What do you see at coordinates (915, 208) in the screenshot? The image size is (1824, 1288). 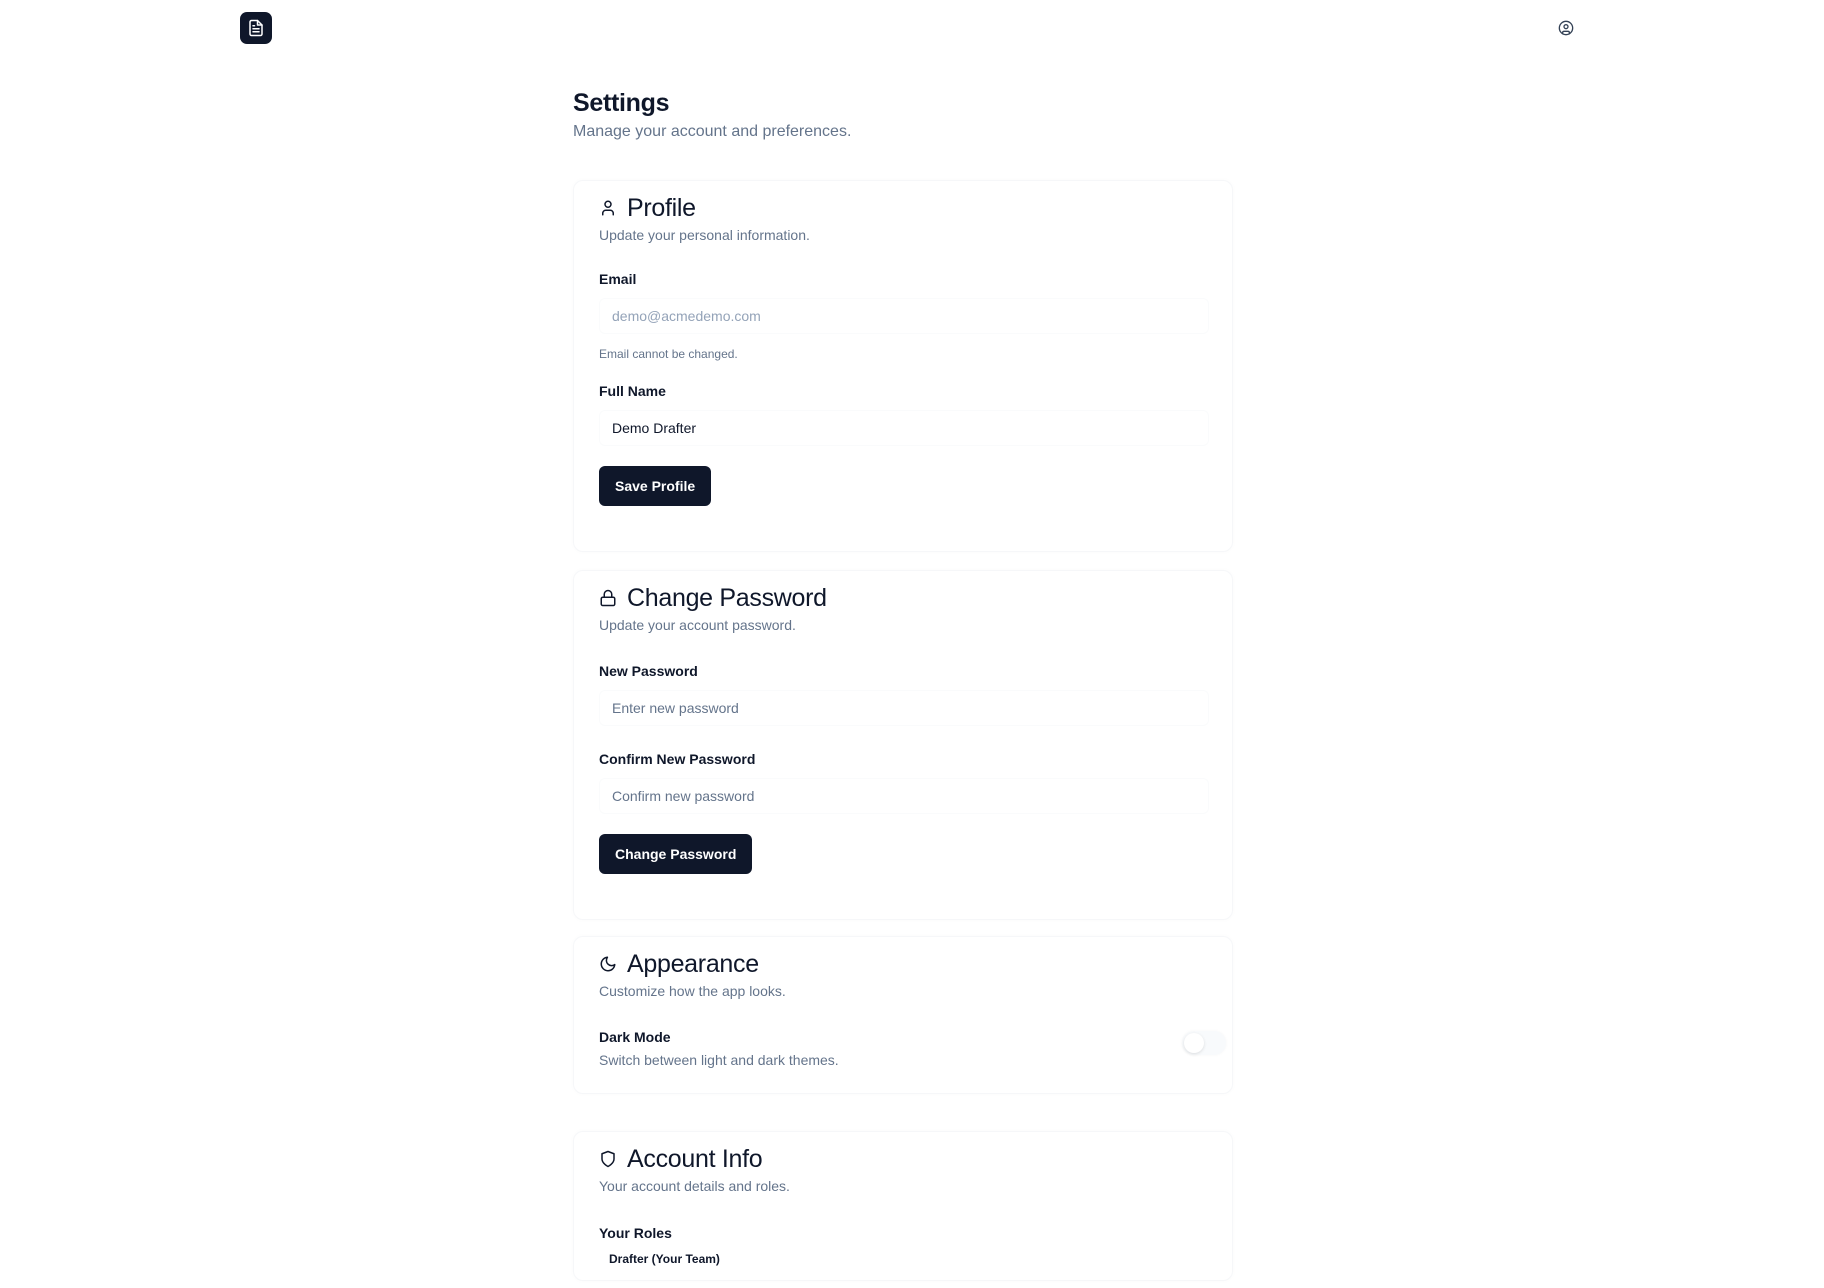 I see `profile-card-header: Profile` at bounding box center [915, 208].